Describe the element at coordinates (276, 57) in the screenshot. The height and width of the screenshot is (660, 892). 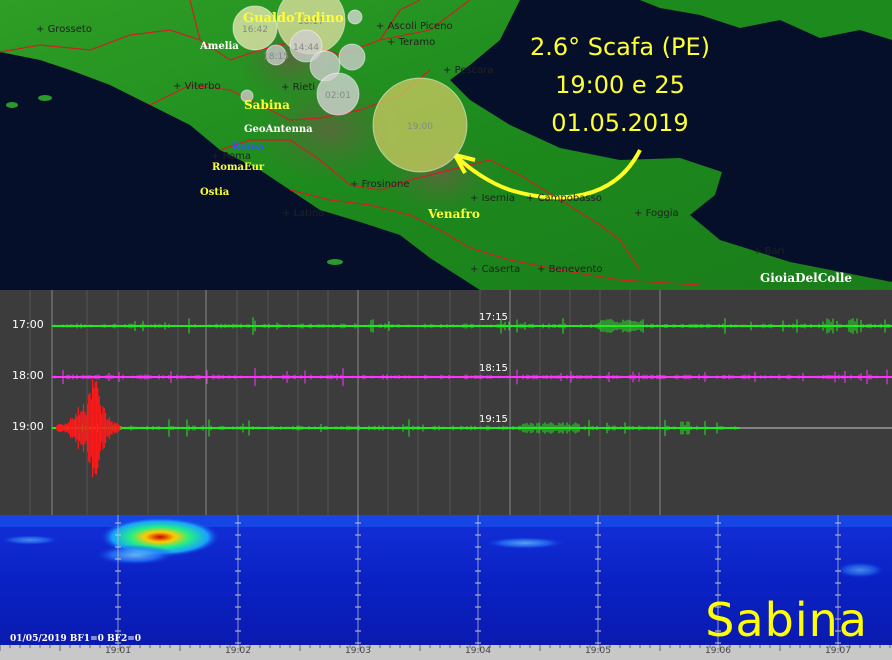
I see `event-bubble-time: 18:15` at that location.